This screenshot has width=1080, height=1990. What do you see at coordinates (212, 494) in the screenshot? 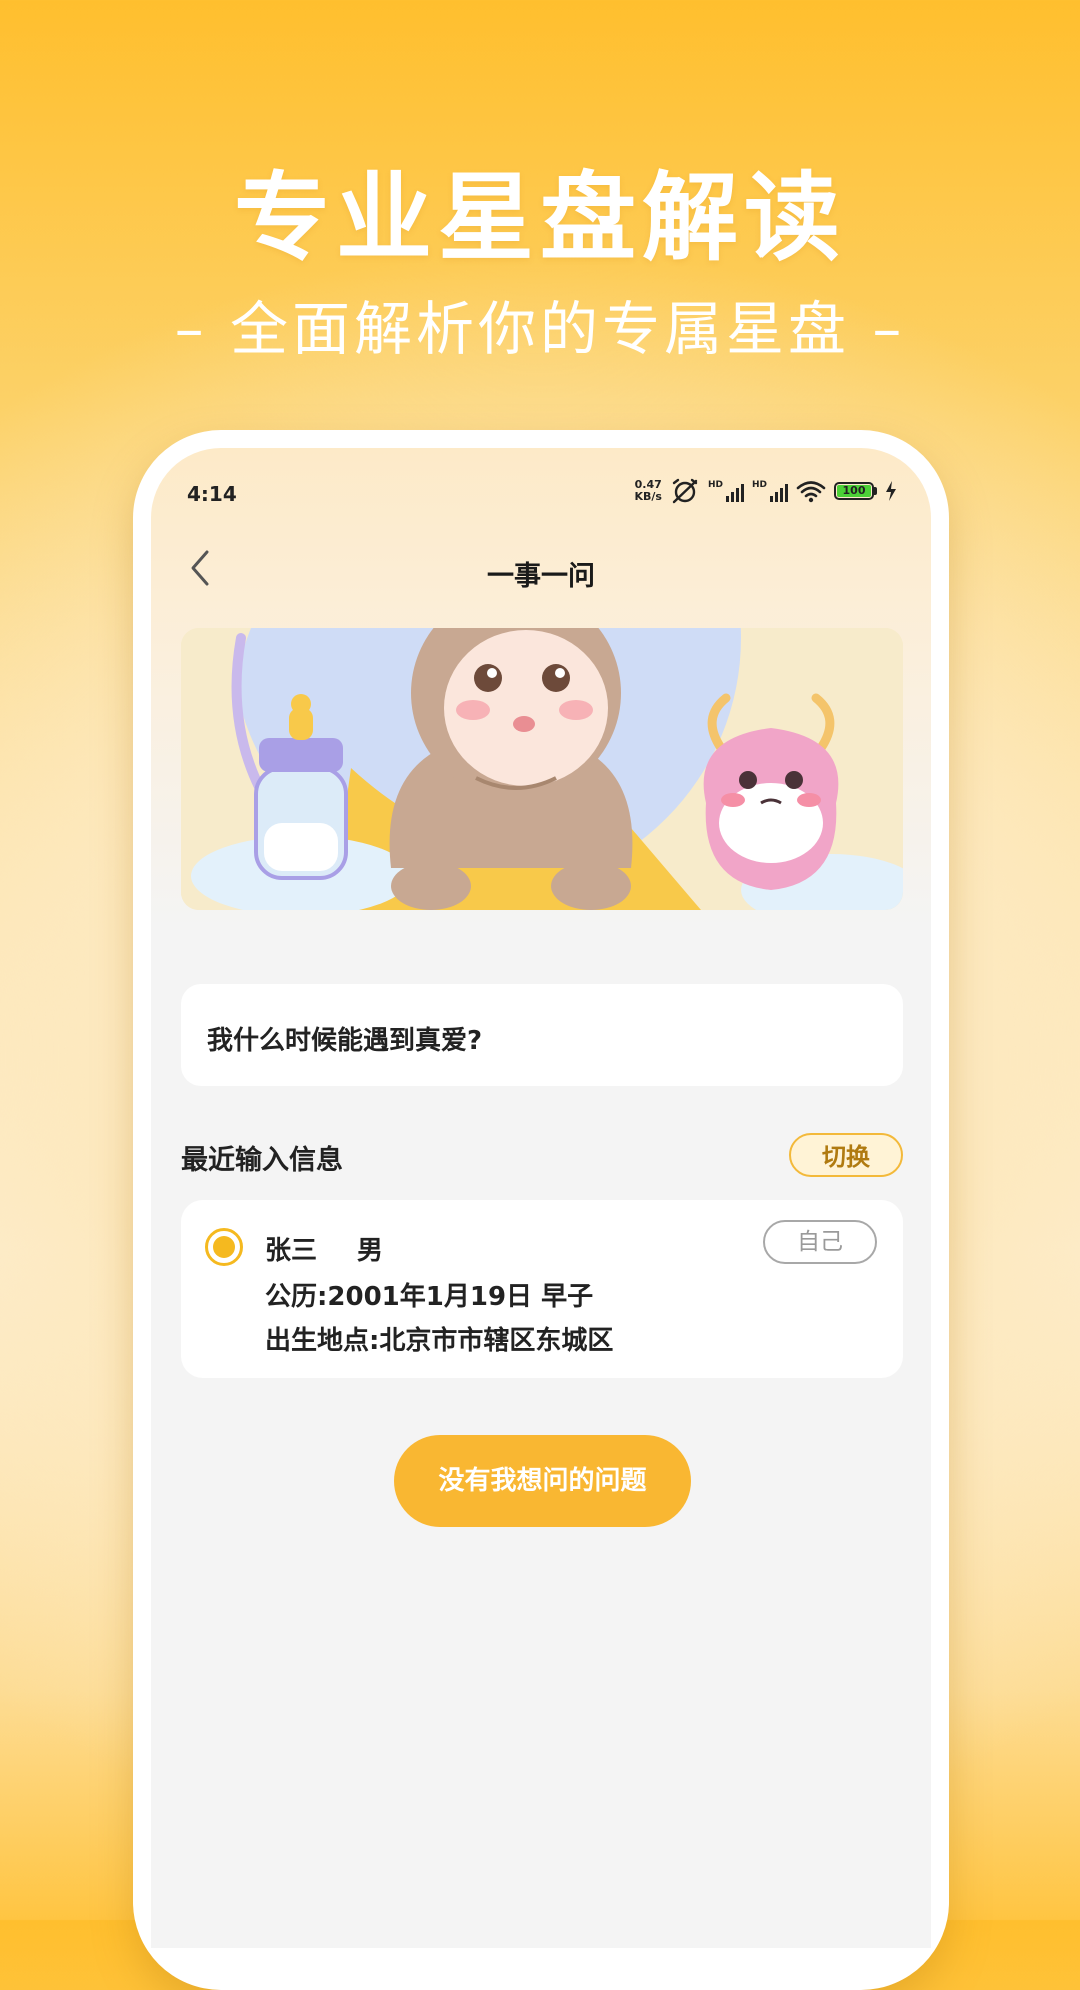
I see `status-time: 4:14` at bounding box center [212, 494].